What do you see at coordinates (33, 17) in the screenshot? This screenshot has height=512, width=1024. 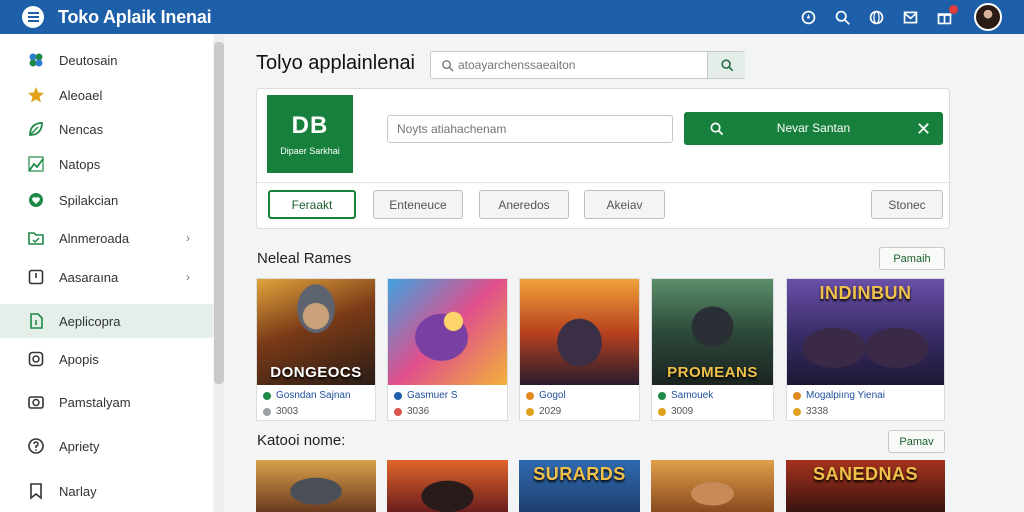 I see `hamburger-menu-icon` at bounding box center [33, 17].